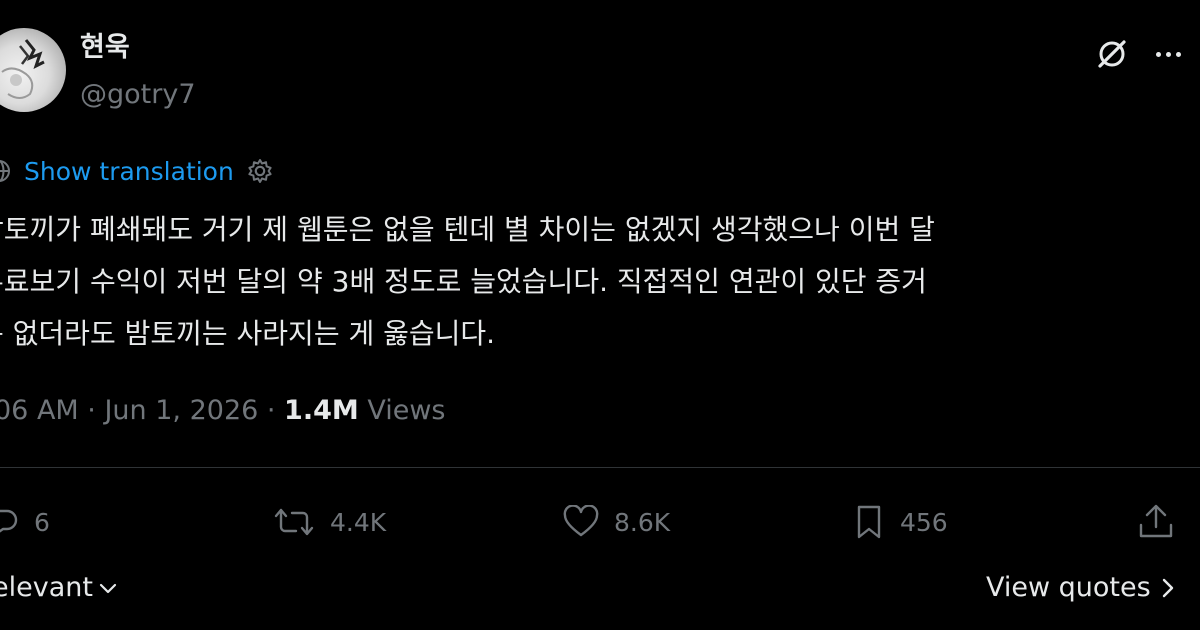 The width and height of the screenshot is (1200, 630). I want to click on grok-icon, so click(1112, 54).